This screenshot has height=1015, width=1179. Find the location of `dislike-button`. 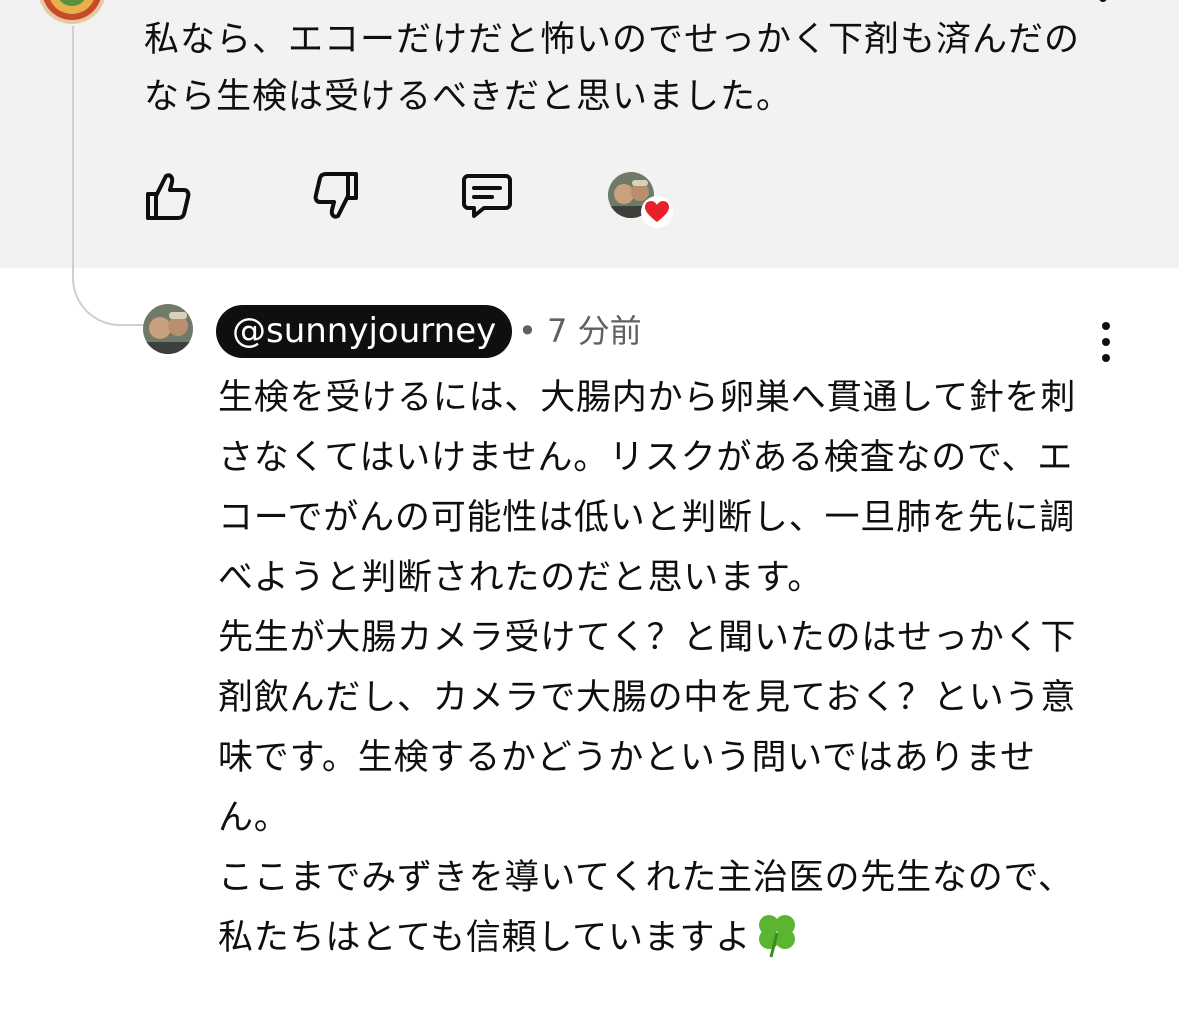

dislike-button is located at coordinates (338, 198).